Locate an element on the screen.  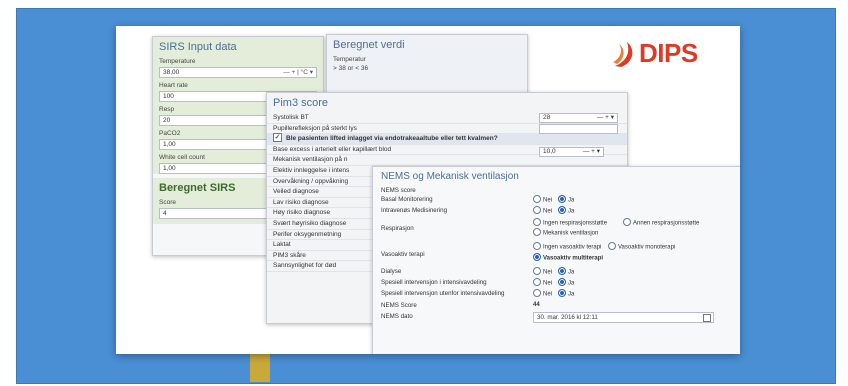
intervensjon-intensiv-label: Spesiell intervensjon i intensivavdeling is located at coordinates (434, 282).